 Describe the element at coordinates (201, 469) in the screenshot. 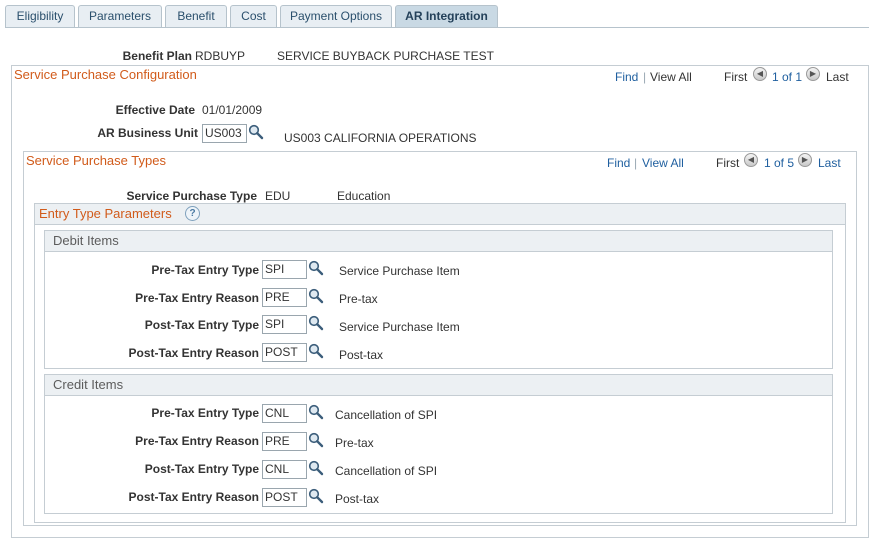

I see `credit-post-tax-entry-type-label: Post-Tax Entry Type` at that location.